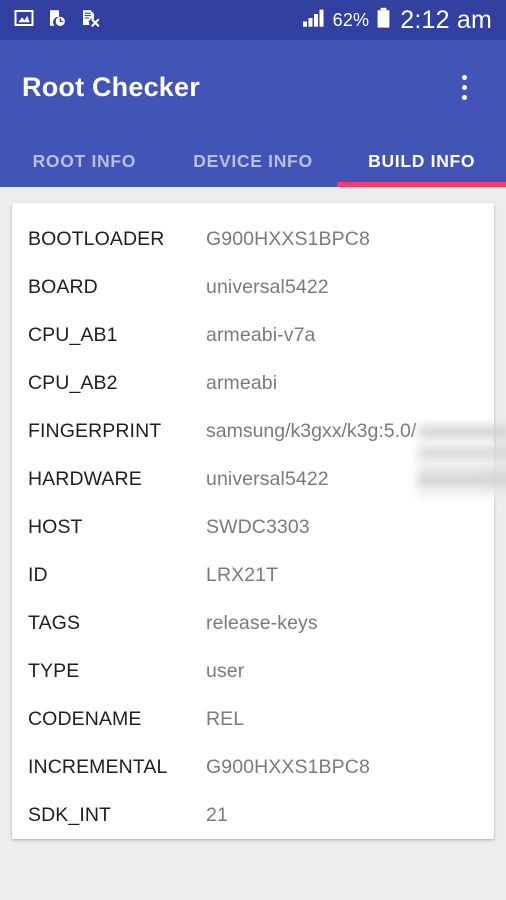  Describe the element at coordinates (253, 719) in the screenshot. I see `table-row: CODENAME REL` at that location.